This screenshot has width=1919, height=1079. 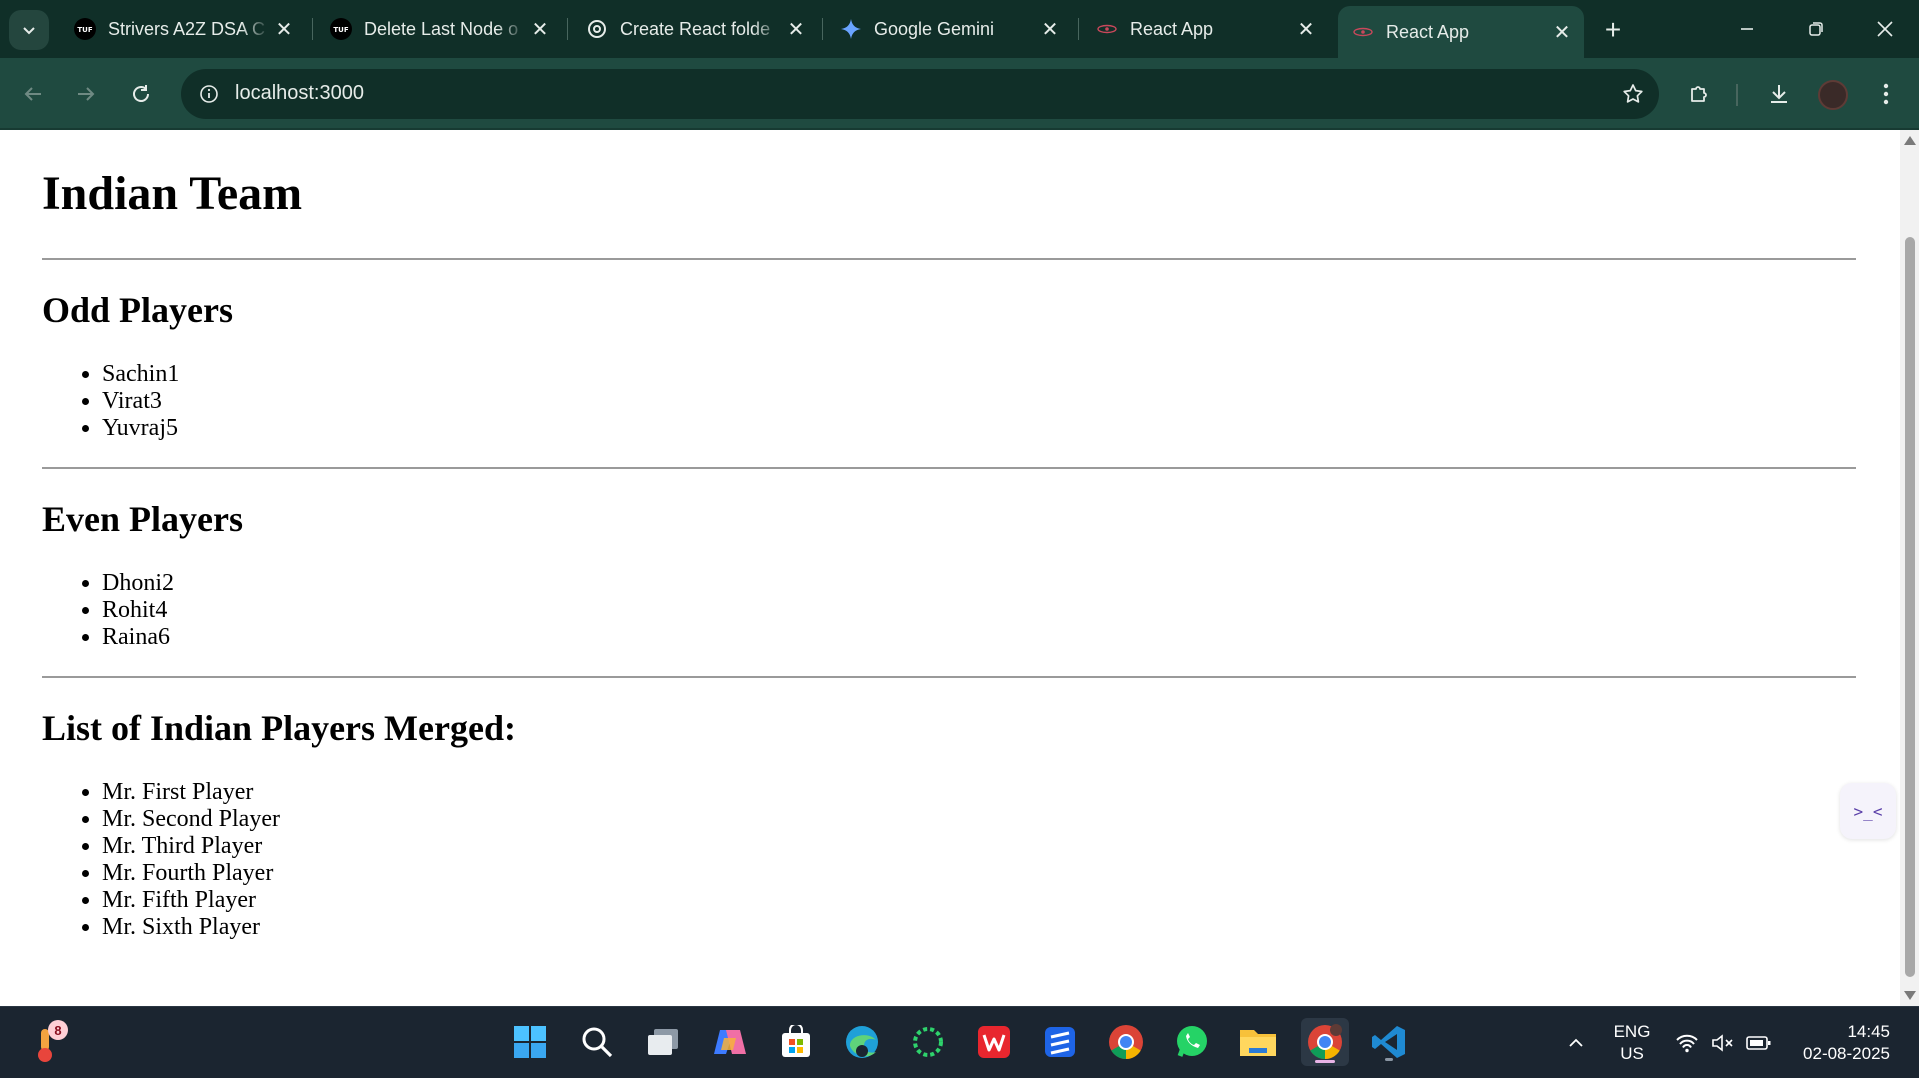 What do you see at coordinates (1428, 31) in the screenshot?
I see `tab-title: React App` at bounding box center [1428, 31].